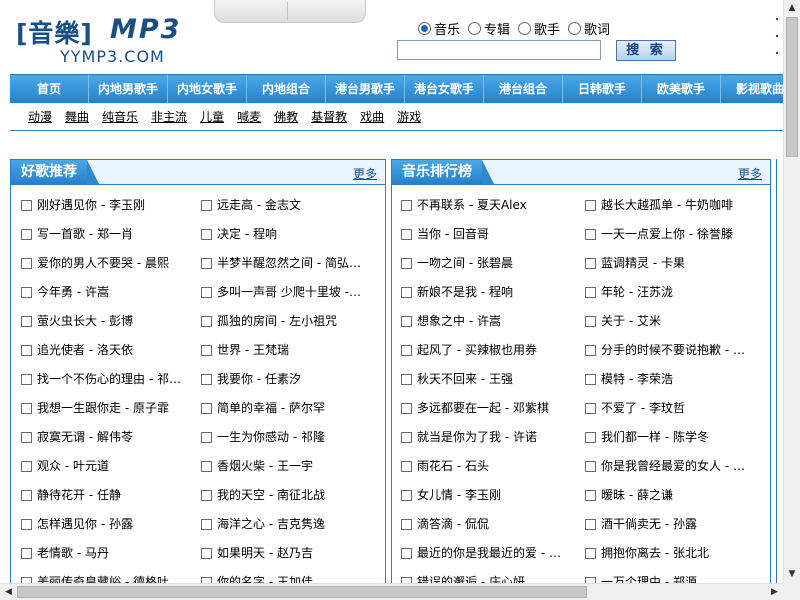  I want to click on nav-item: 内地组合, so click(286, 89).